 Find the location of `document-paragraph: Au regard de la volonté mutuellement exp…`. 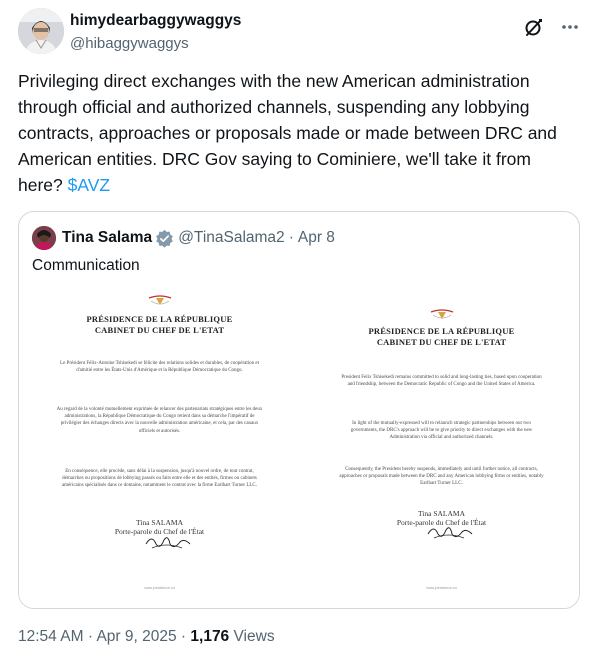

document-paragraph: Au regard de la volonté mutuellement exp… is located at coordinates (159, 420).